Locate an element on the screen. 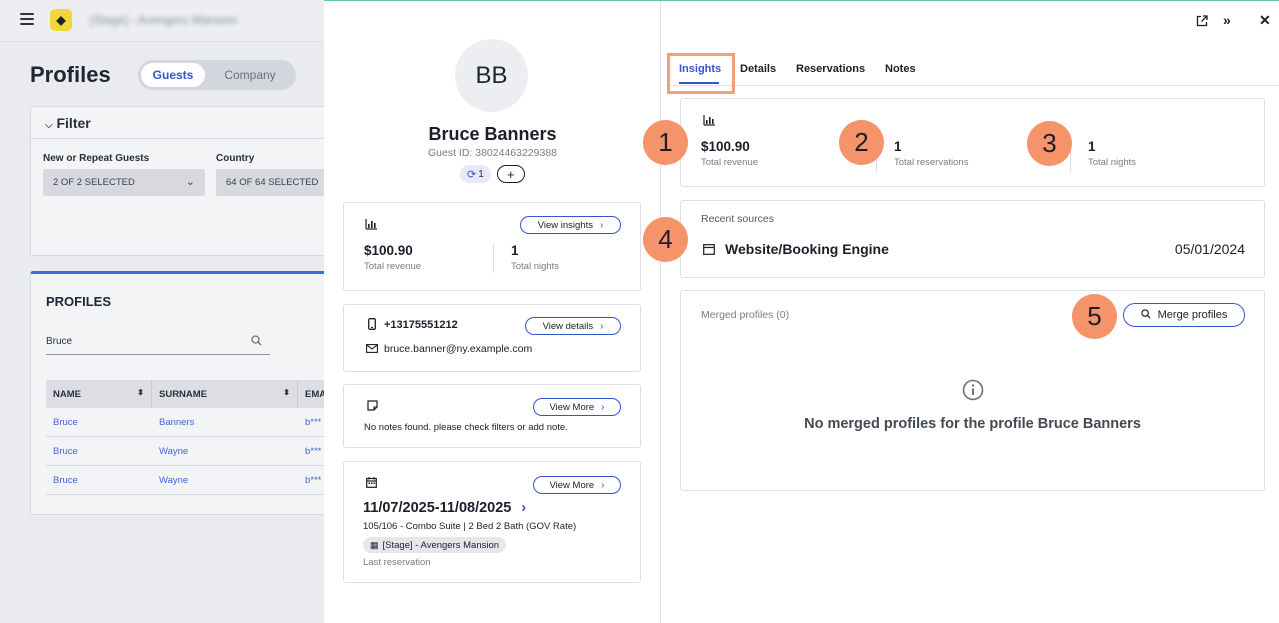  reservation-dates: 11/07/2025-11/08/2025 › is located at coordinates (444, 508).